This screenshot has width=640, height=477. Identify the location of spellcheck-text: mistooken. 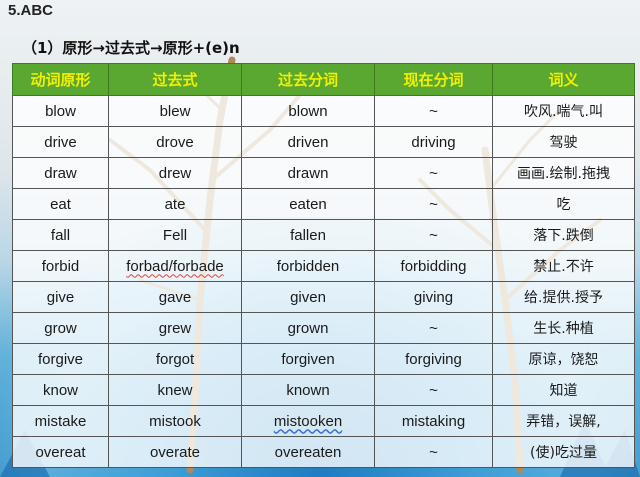
(308, 421).